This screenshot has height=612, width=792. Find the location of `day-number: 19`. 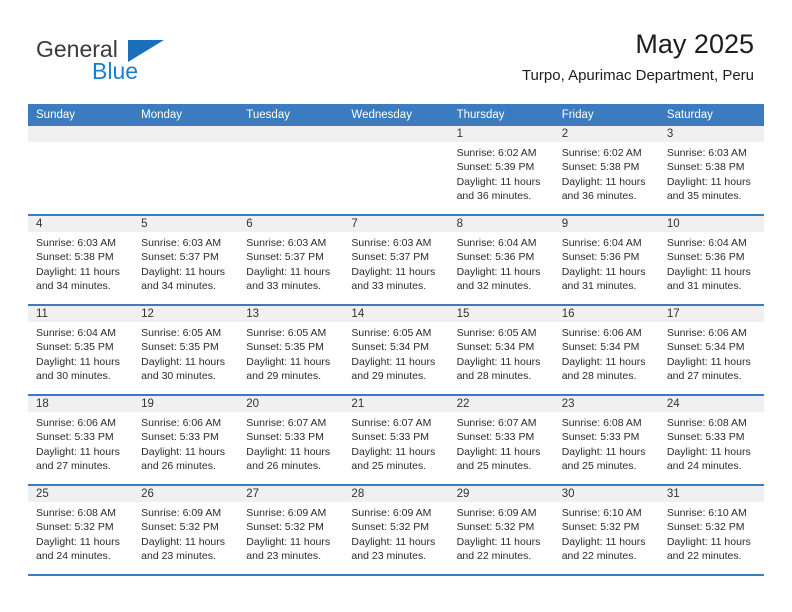

day-number: 19 is located at coordinates (186, 404).